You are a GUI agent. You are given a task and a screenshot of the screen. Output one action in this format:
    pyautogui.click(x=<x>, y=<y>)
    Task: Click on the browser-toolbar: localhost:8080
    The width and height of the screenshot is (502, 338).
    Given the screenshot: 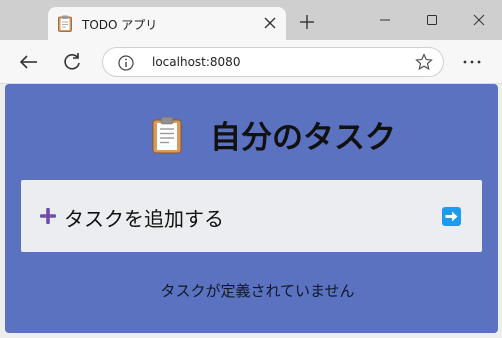 What is the action you would take?
    pyautogui.click(x=251, y=62)
    